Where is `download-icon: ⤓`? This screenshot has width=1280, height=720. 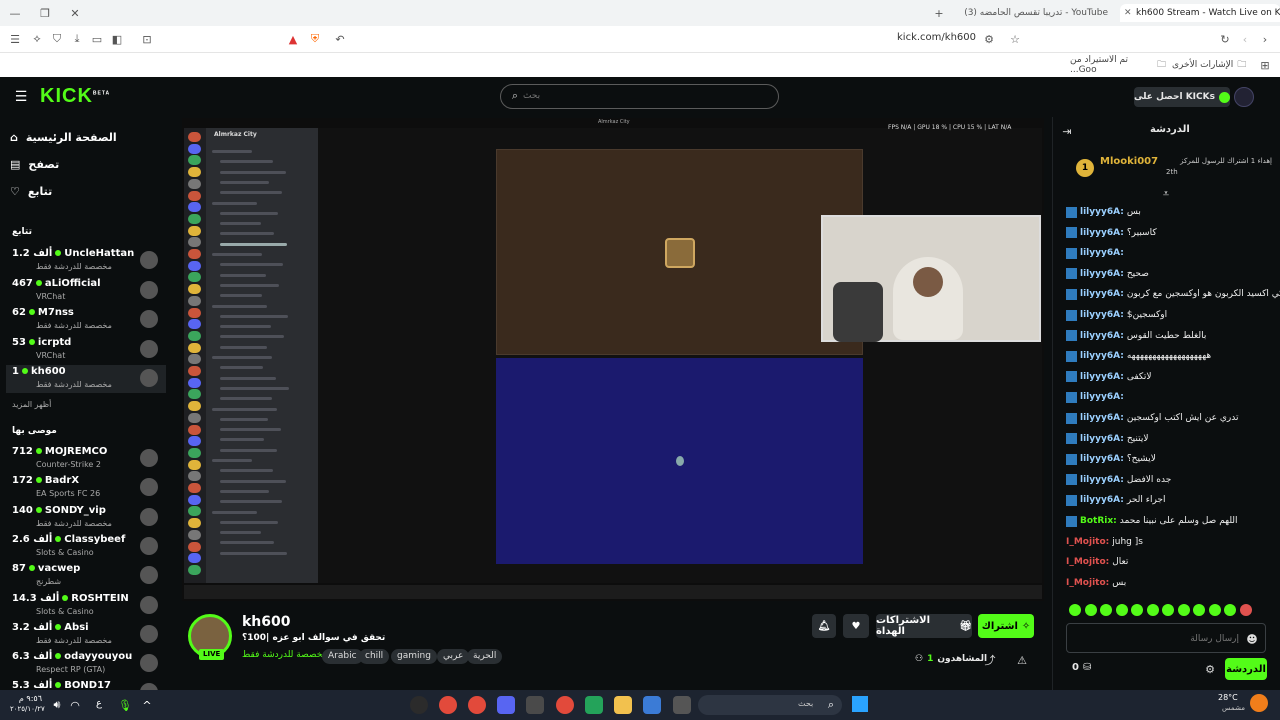
download-icon: ⤓ is located at coordinates (77, 39).